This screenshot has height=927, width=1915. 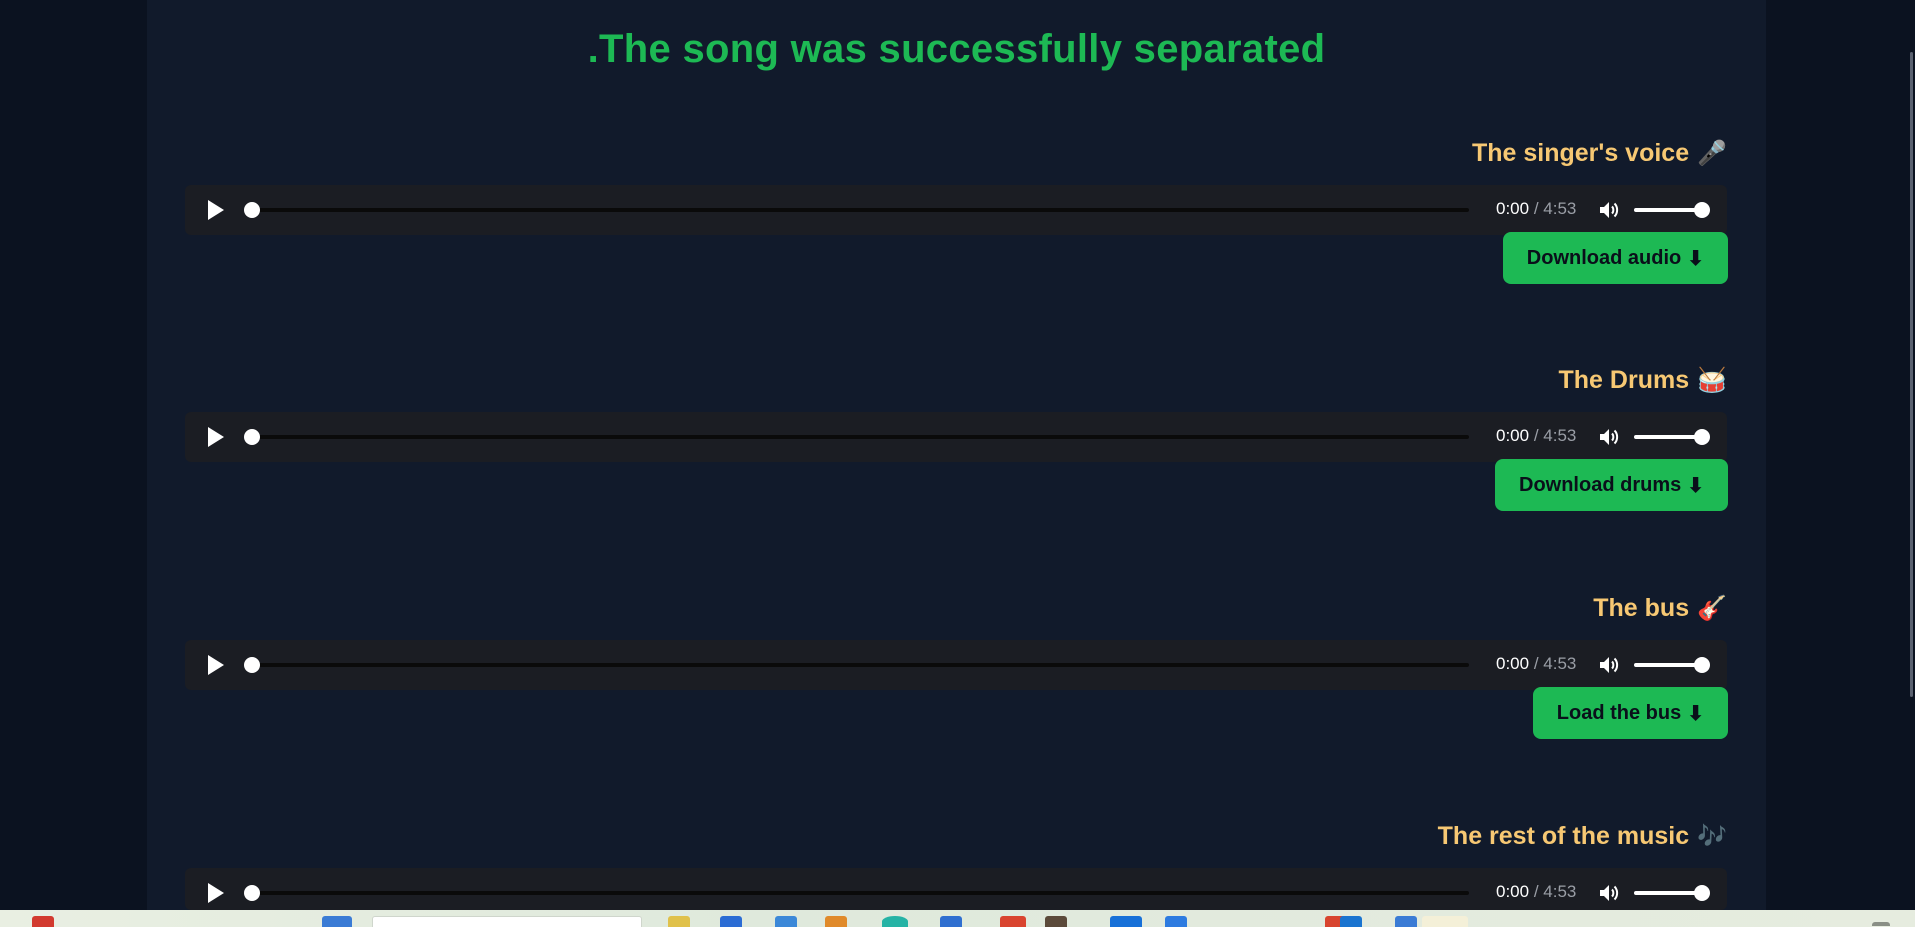 What do you see at coordinates (1619, 712) in the screenshot?
I see `button-label: Load the bus` at bounding box center [1619, 712].